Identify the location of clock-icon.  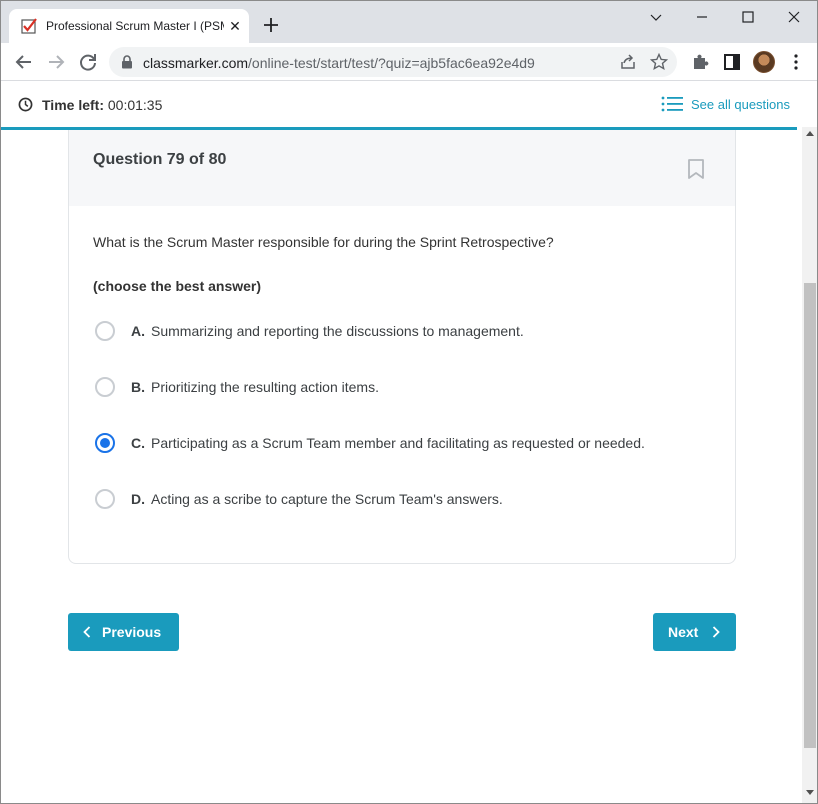
(25, 104).